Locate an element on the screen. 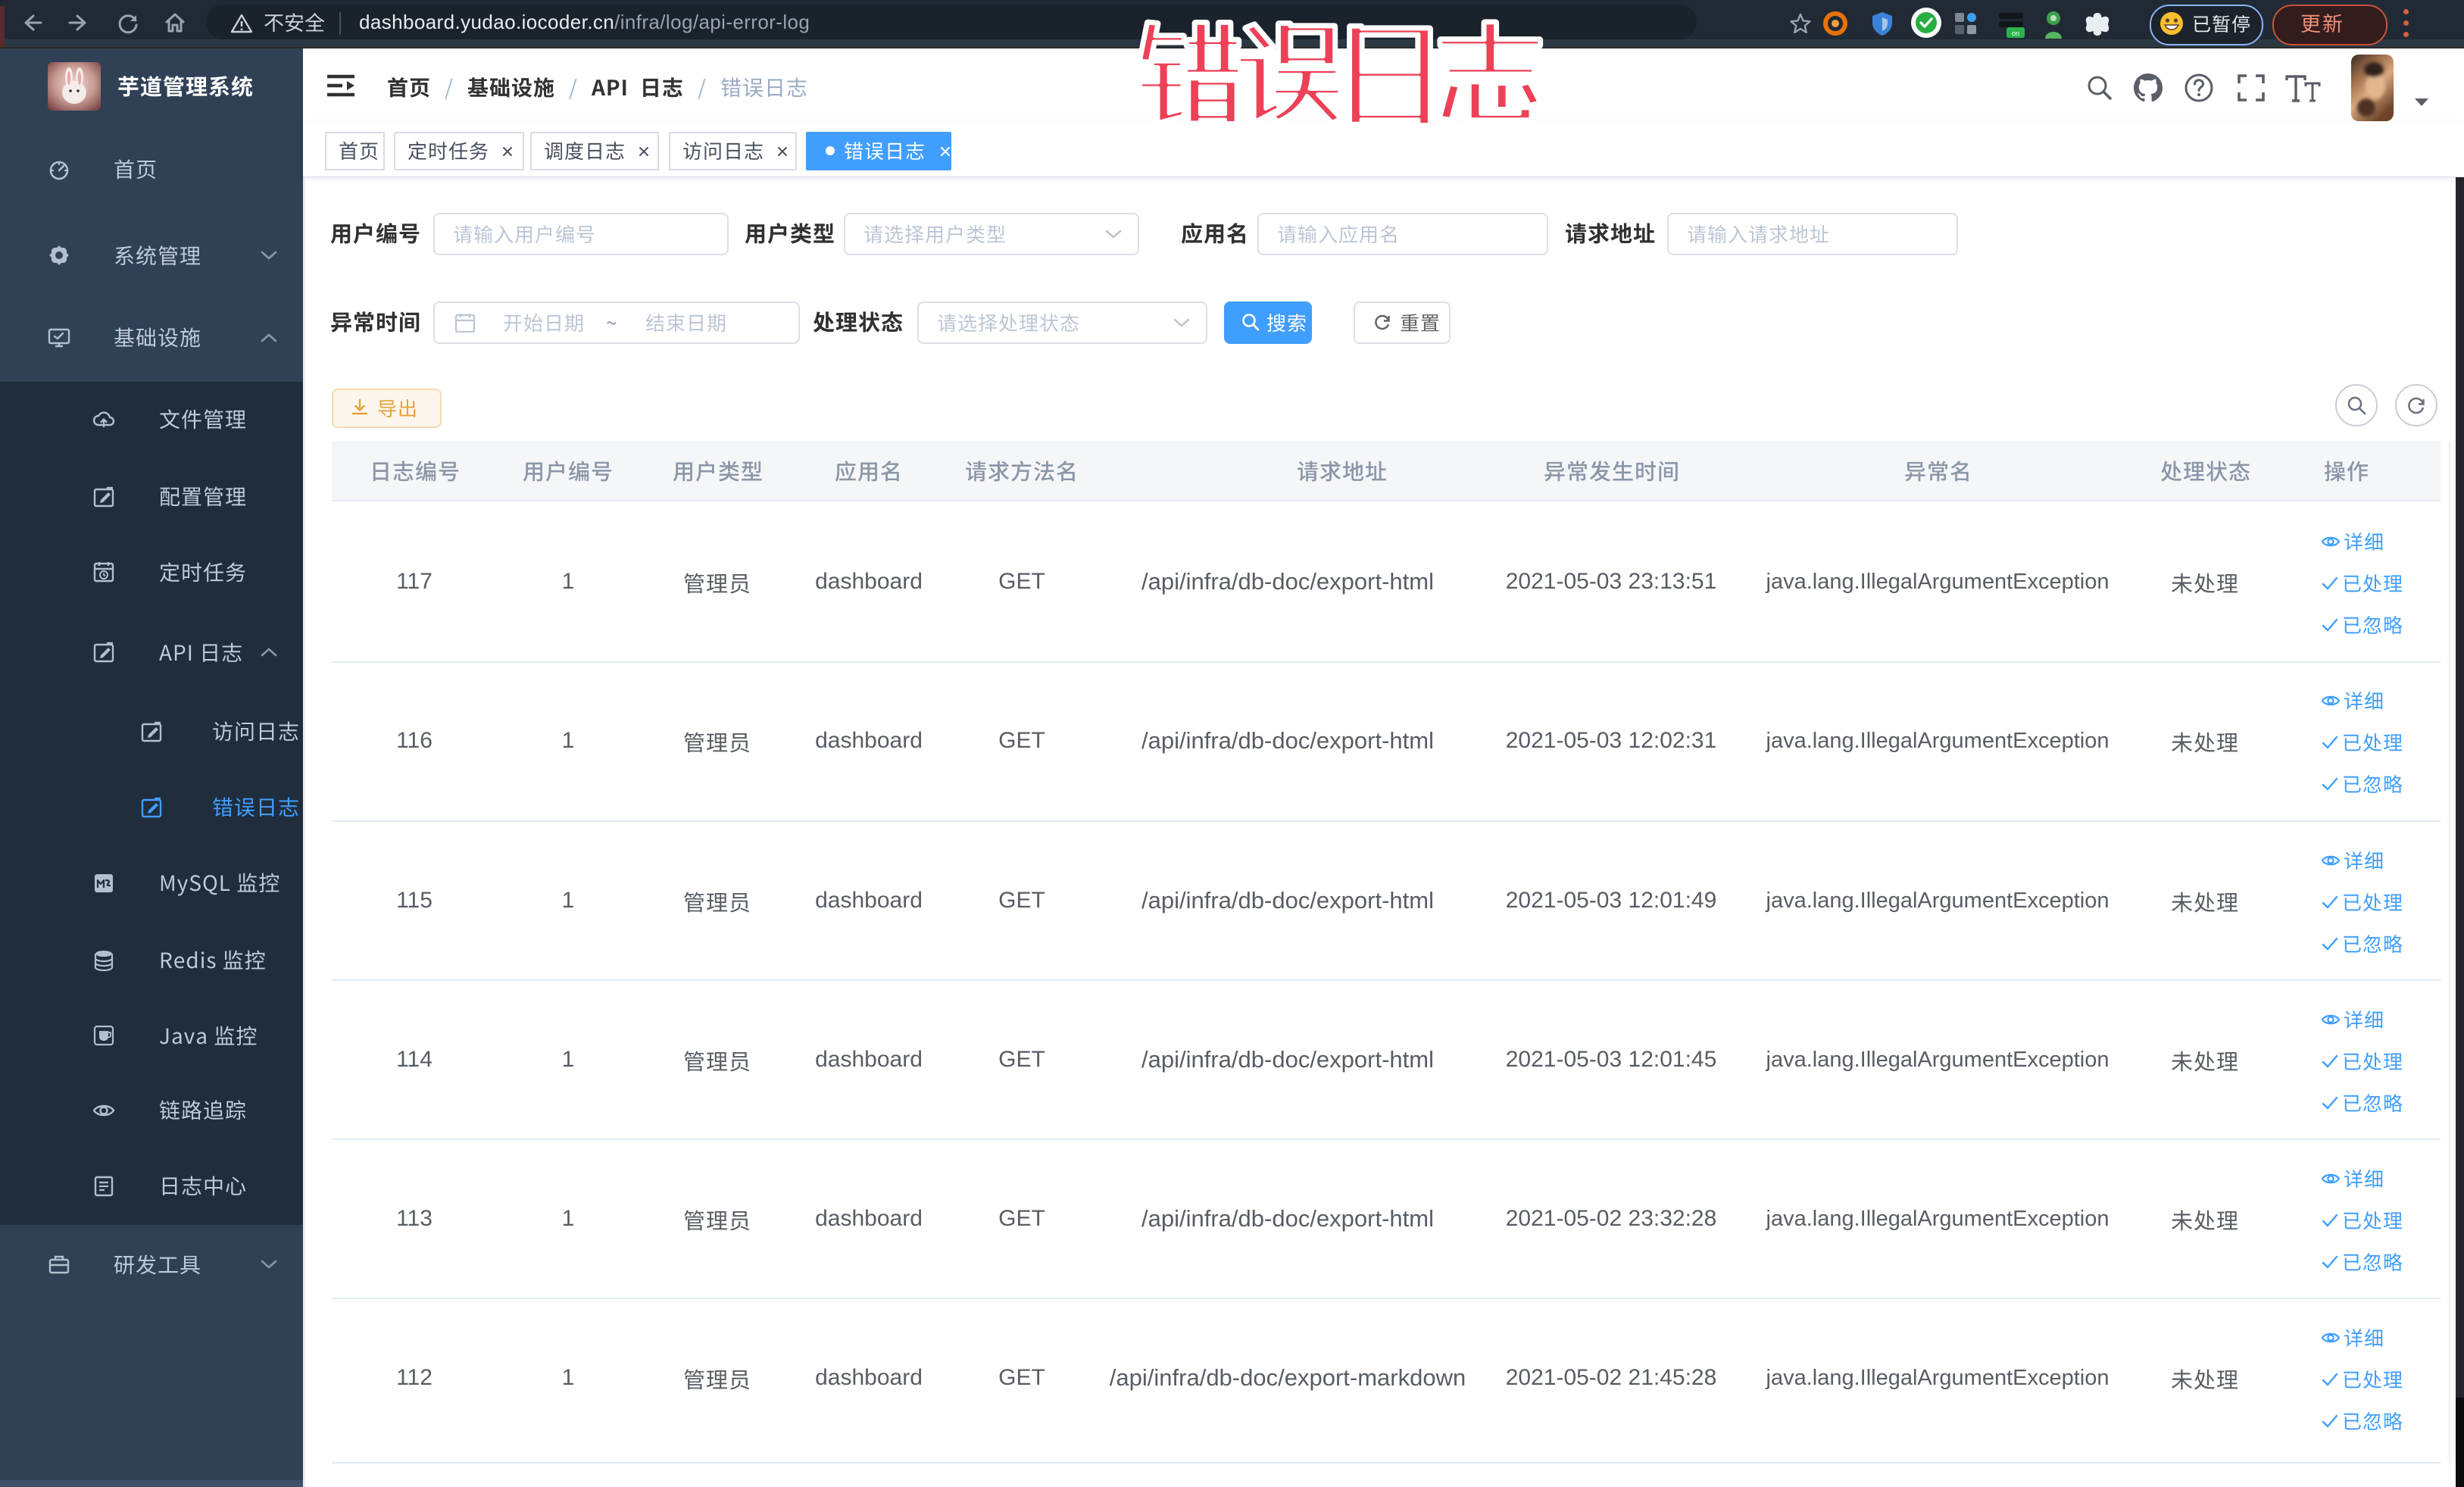  svg-text: on is located at coordinates (2015, 33).